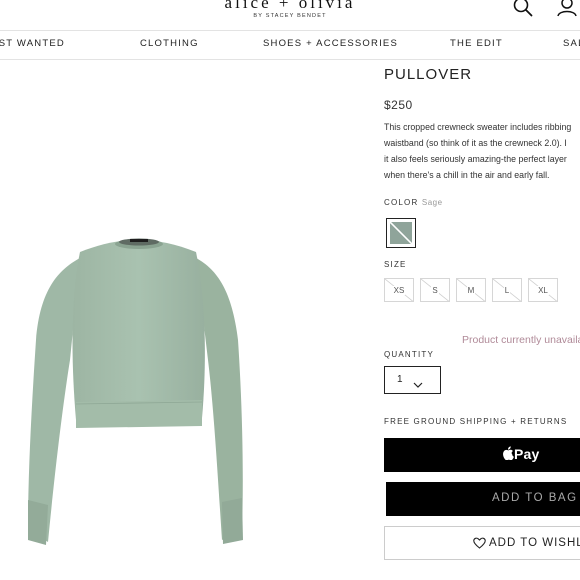 The height and width of the screenshot is (580, 580). Describe the element at coordinates (290, 6) in the screenshot. I see `brand-logo-text: alice + olivia` at that location.